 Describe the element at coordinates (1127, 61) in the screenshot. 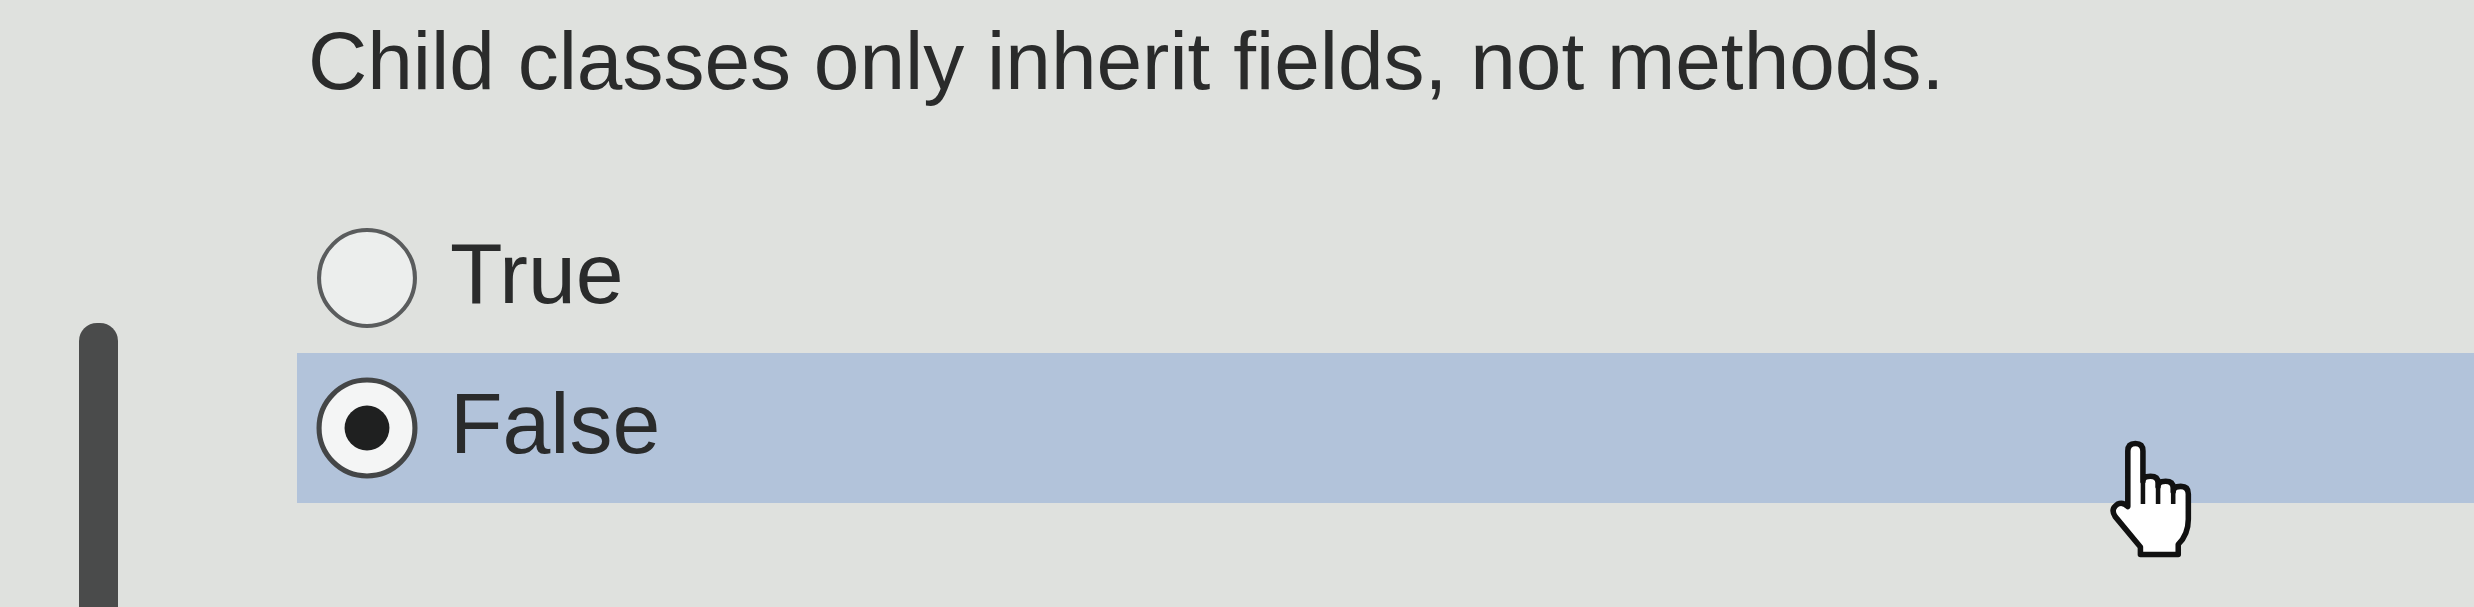

I see `question-text: Child classes only inherit fields, not methods.` at that location.